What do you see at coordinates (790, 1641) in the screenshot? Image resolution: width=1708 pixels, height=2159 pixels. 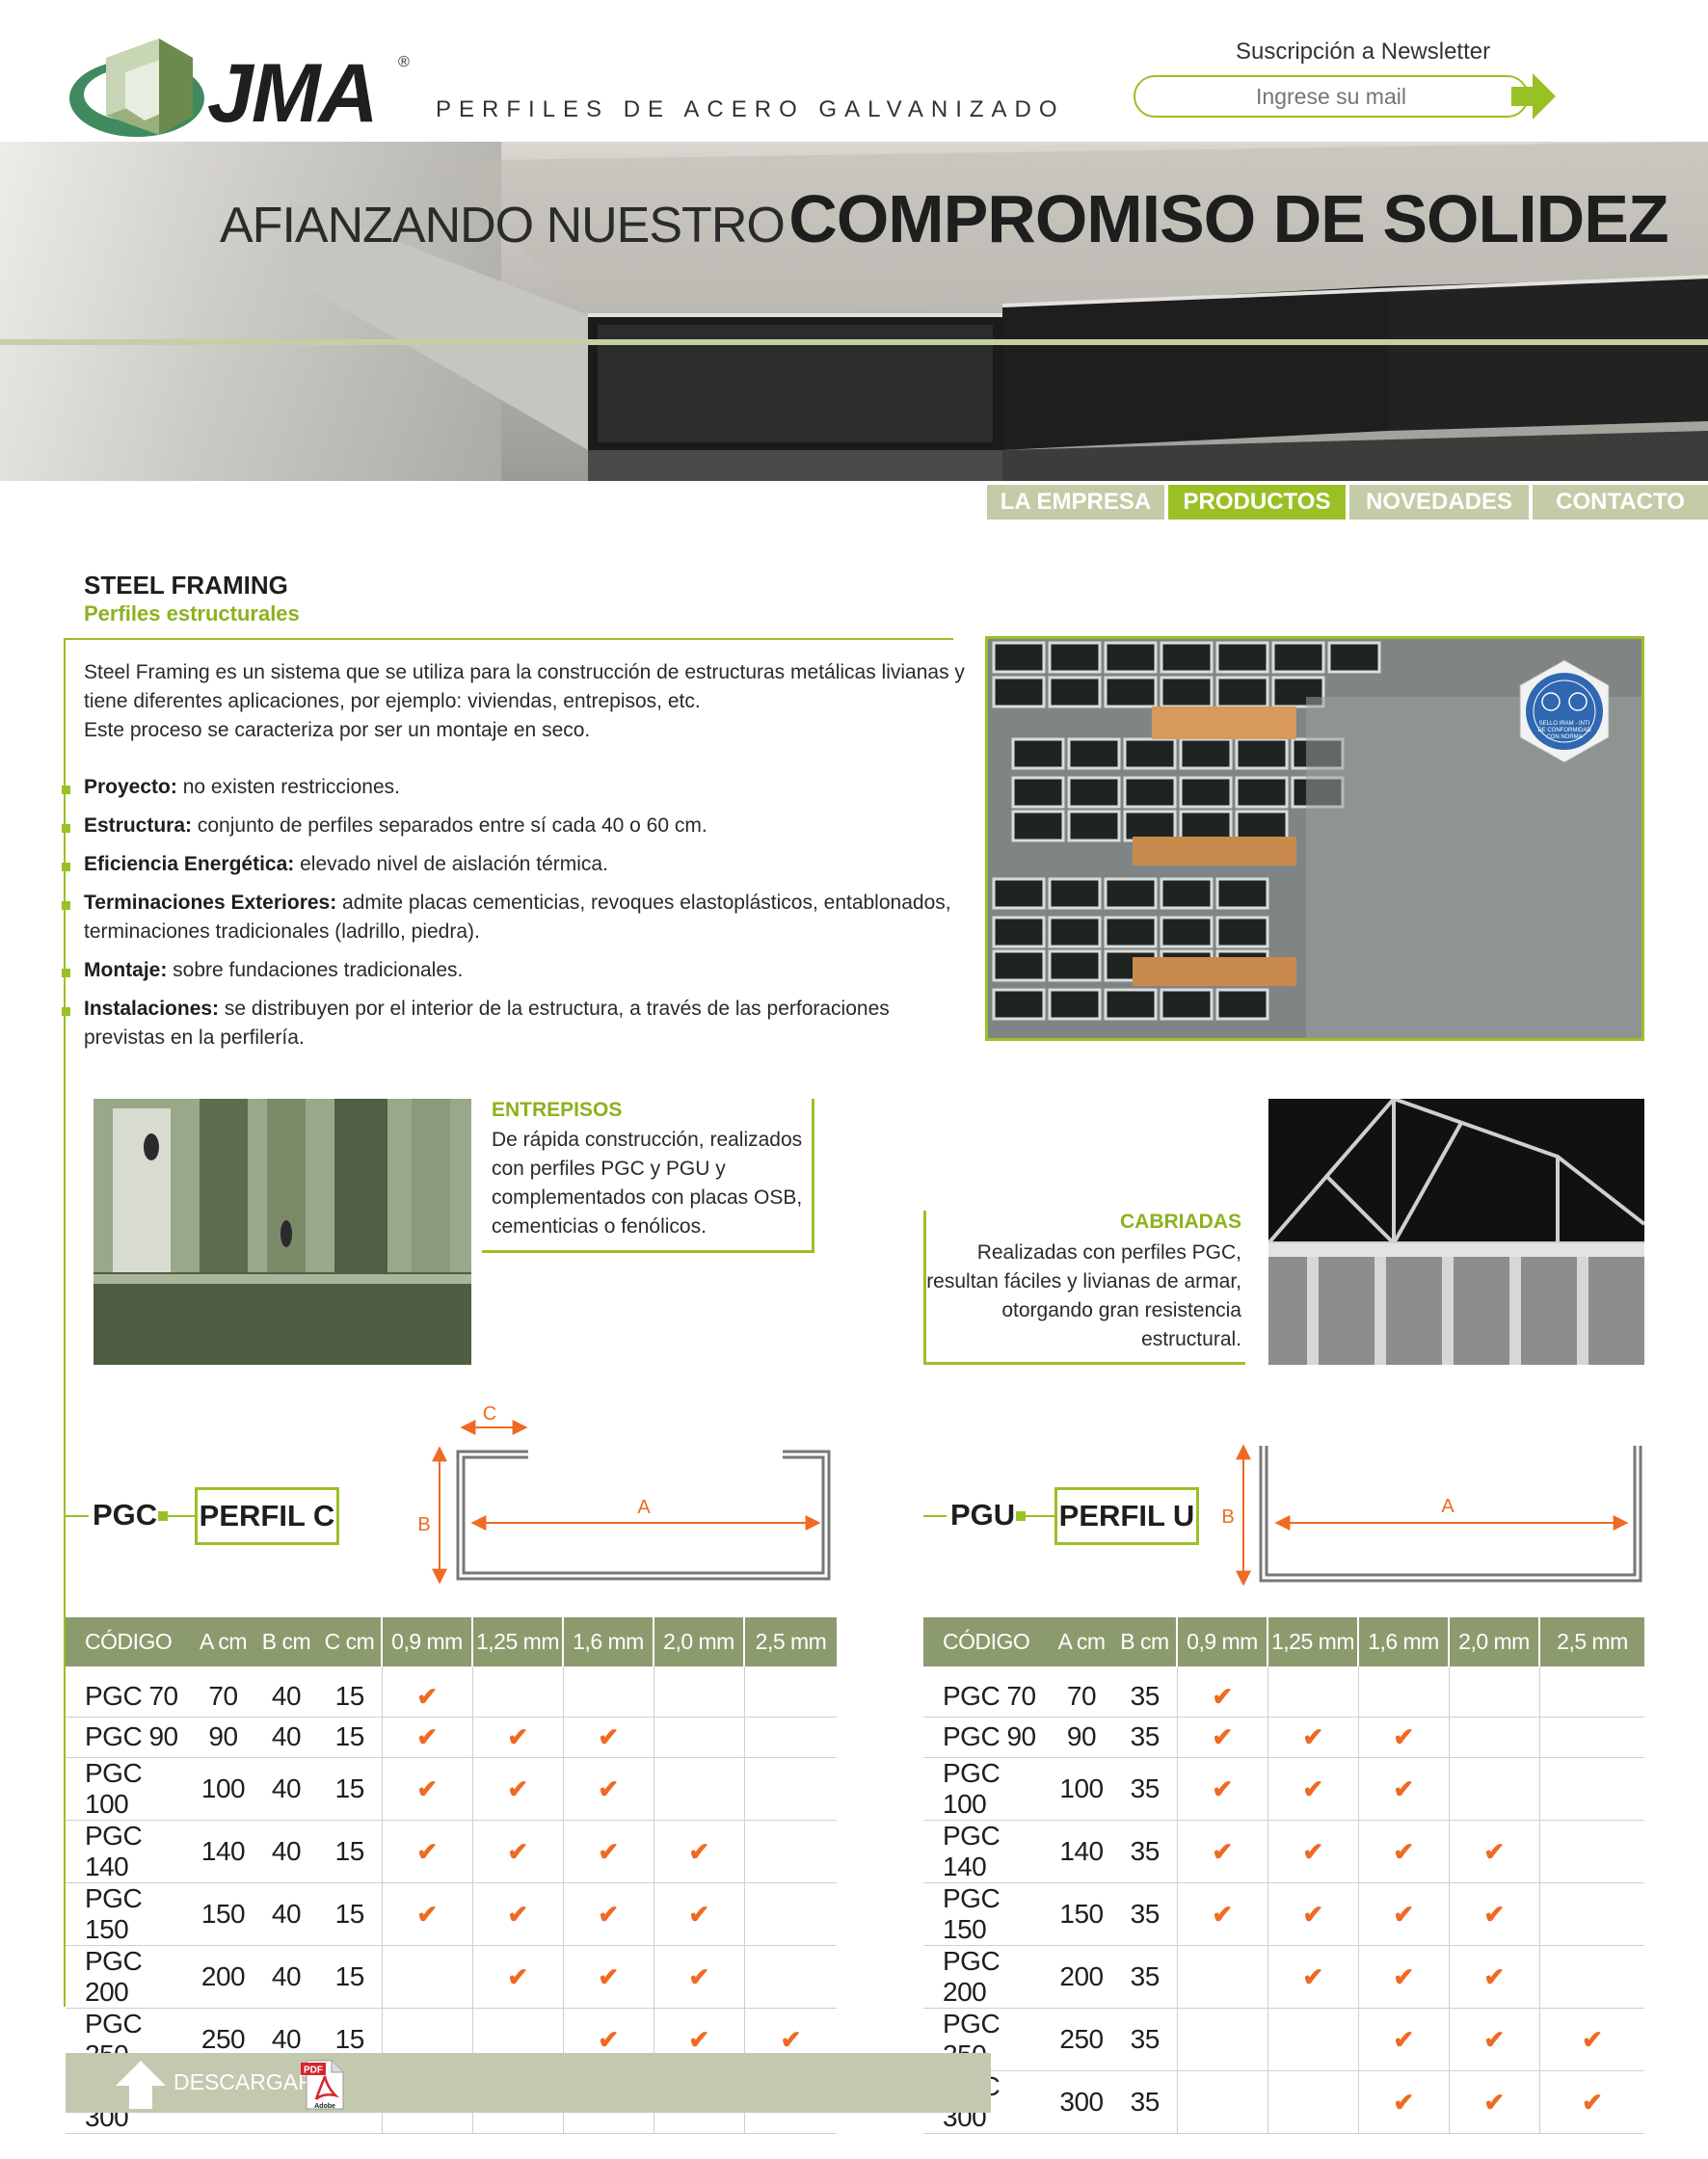 I see `col-header: 2,5 mm` at bounding box center [790, 1641].